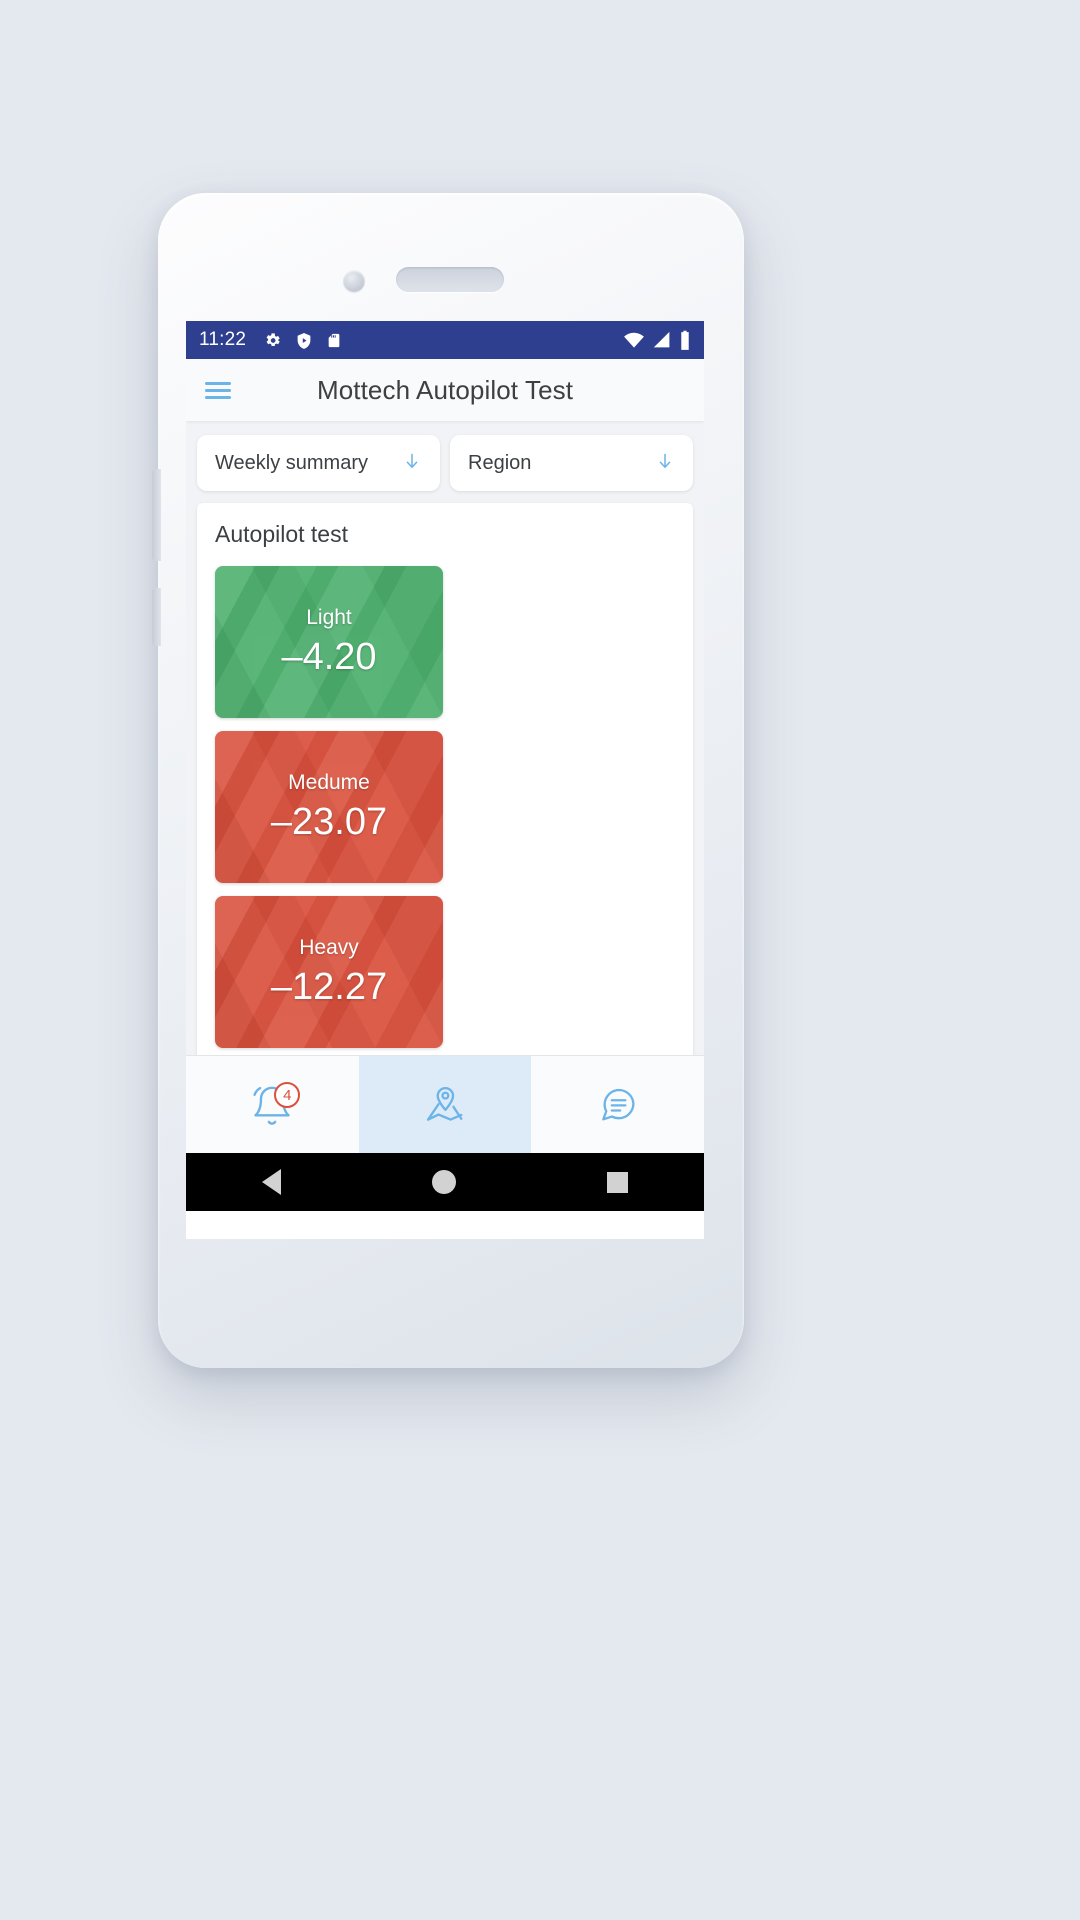 This screenshot has height=1920, width=1080. I want to click on filter-weekly-summary: Weekly summary, so click(318, 463).